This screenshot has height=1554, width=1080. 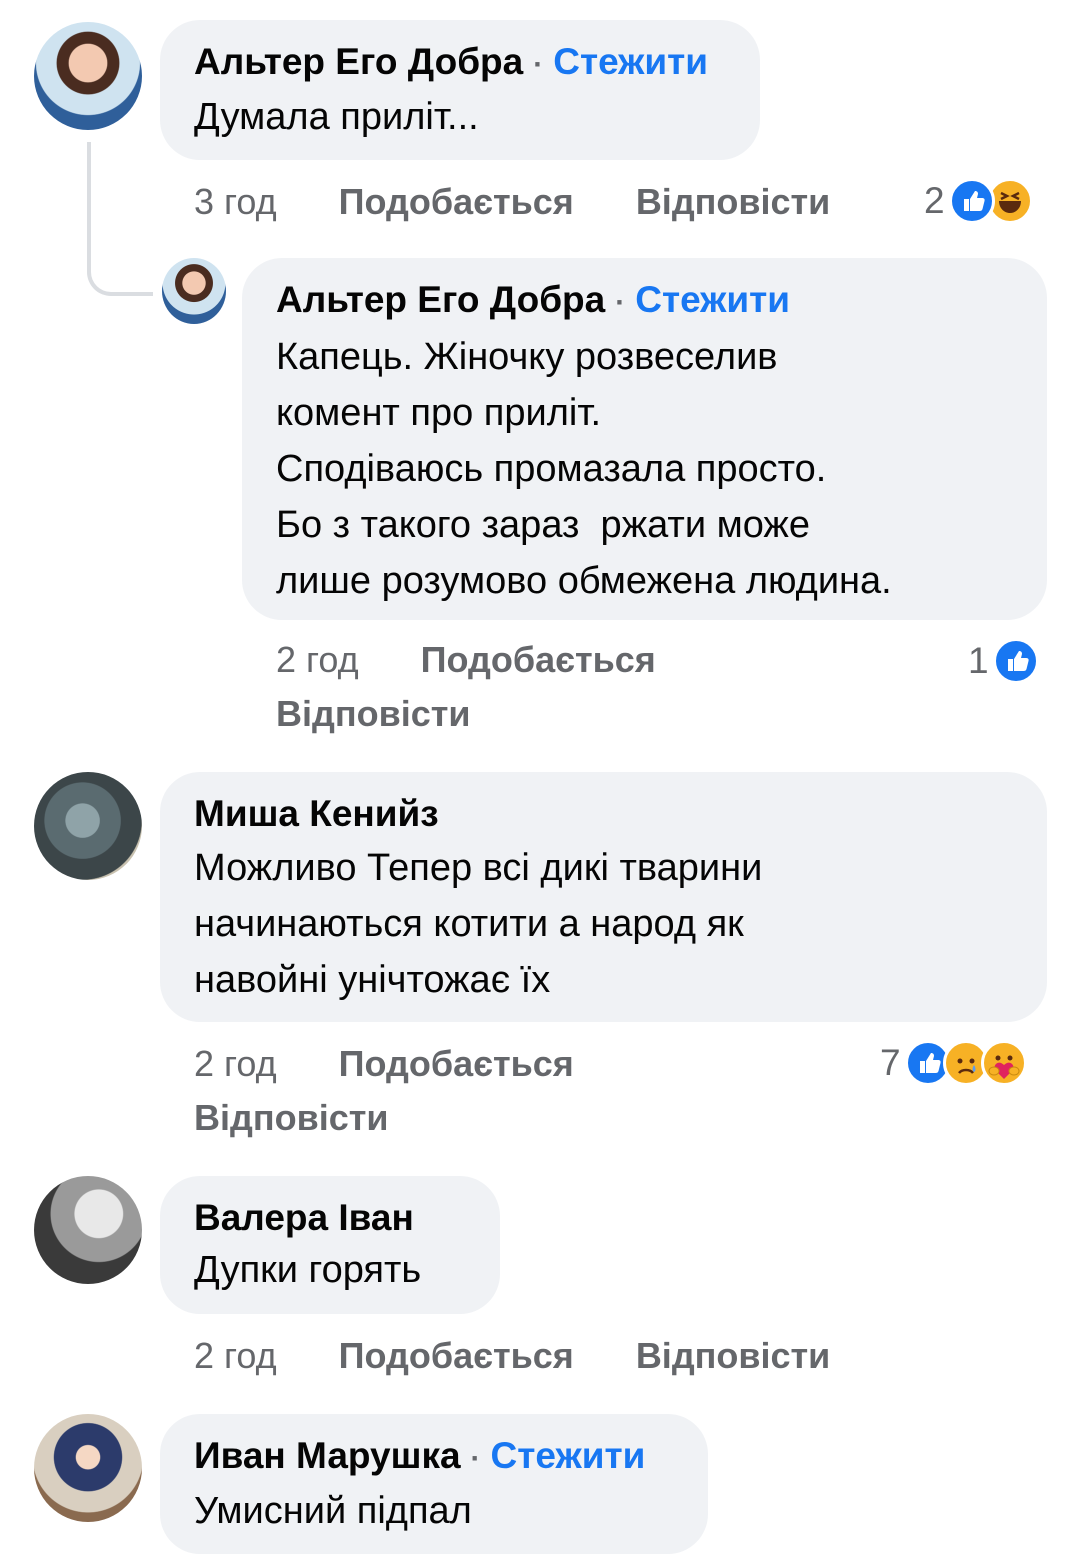 I want to click on care-icon, so click(x=1003, y=1063).